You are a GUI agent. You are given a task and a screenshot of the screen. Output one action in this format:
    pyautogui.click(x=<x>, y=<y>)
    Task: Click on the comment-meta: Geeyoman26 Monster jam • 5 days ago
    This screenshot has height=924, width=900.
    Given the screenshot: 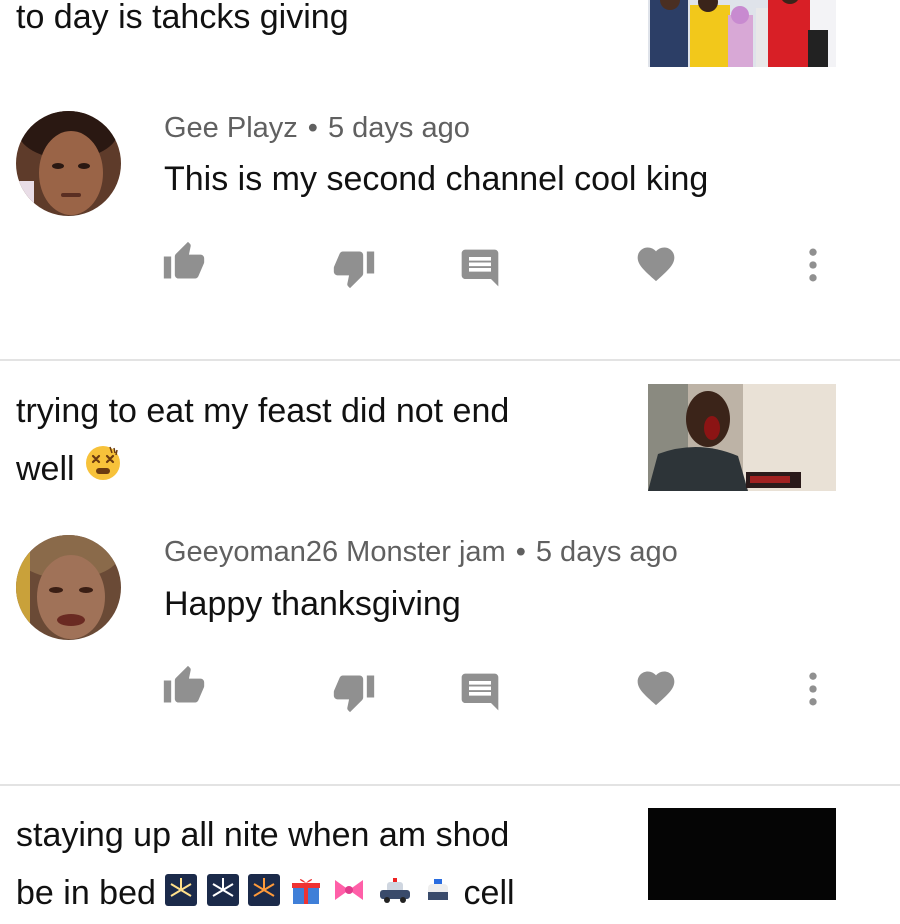 What is the action you would take?
    pyautogui.click(x=421, y=552)
    